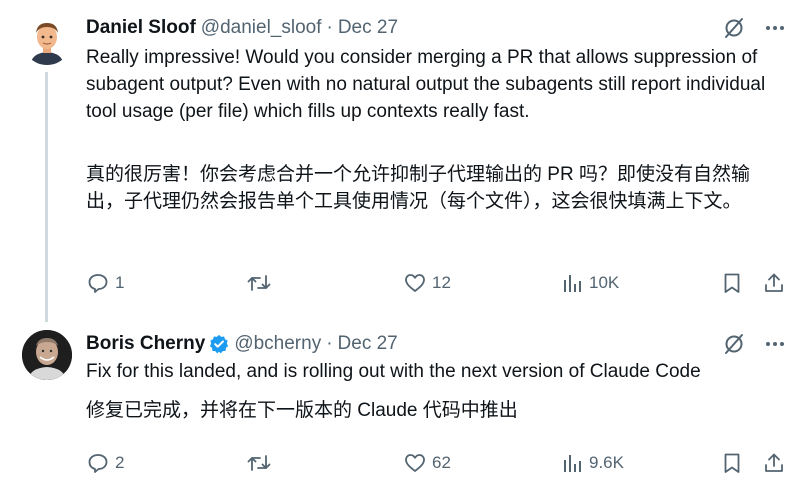 Image resolution: width=810 pixels, height=492 pixels. Describe the element at coordinates (604, 282) in the screenshot. I see `views-count: 10K` at that location.